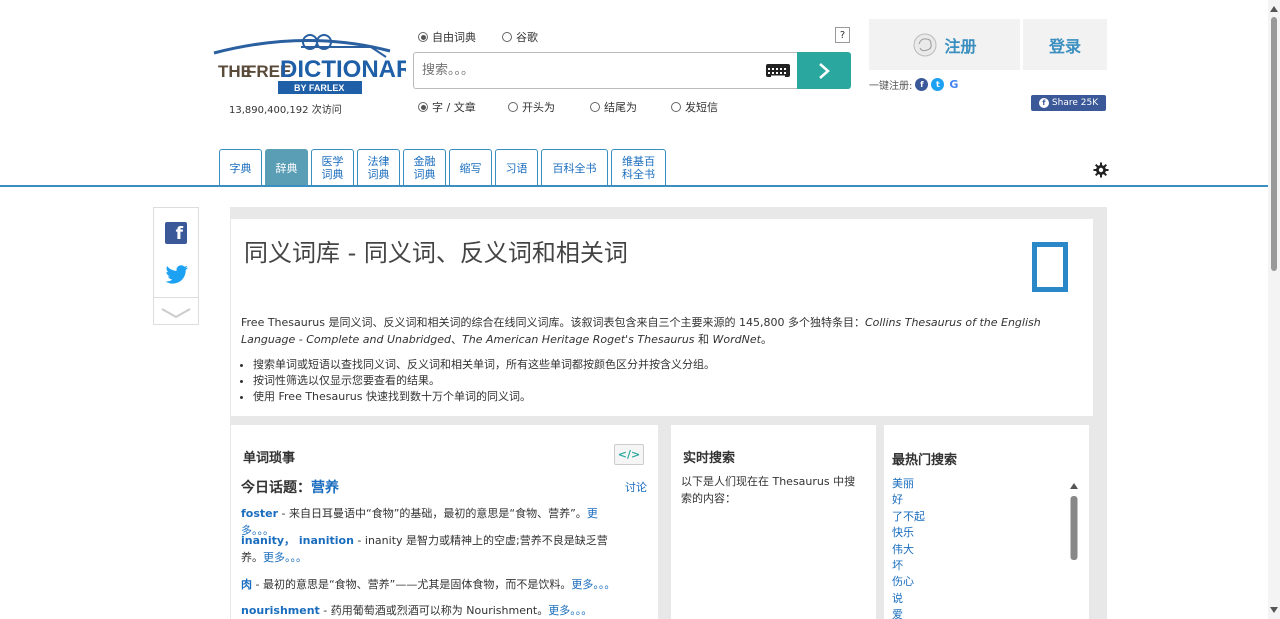 The height and width of the screenshot is (619, 1280). Describe the element at coordinates (176, 297) in the screenshot. I see `divider` at that location.